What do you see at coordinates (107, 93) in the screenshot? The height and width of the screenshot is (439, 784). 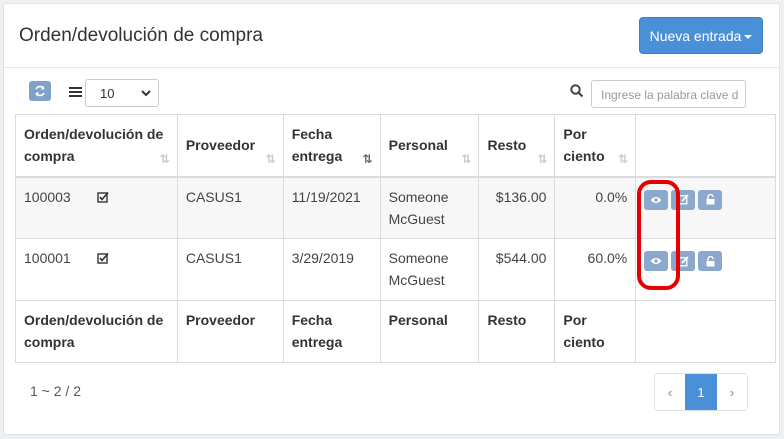 I see `page-size-value: 10` at bounding box center [107, 93].